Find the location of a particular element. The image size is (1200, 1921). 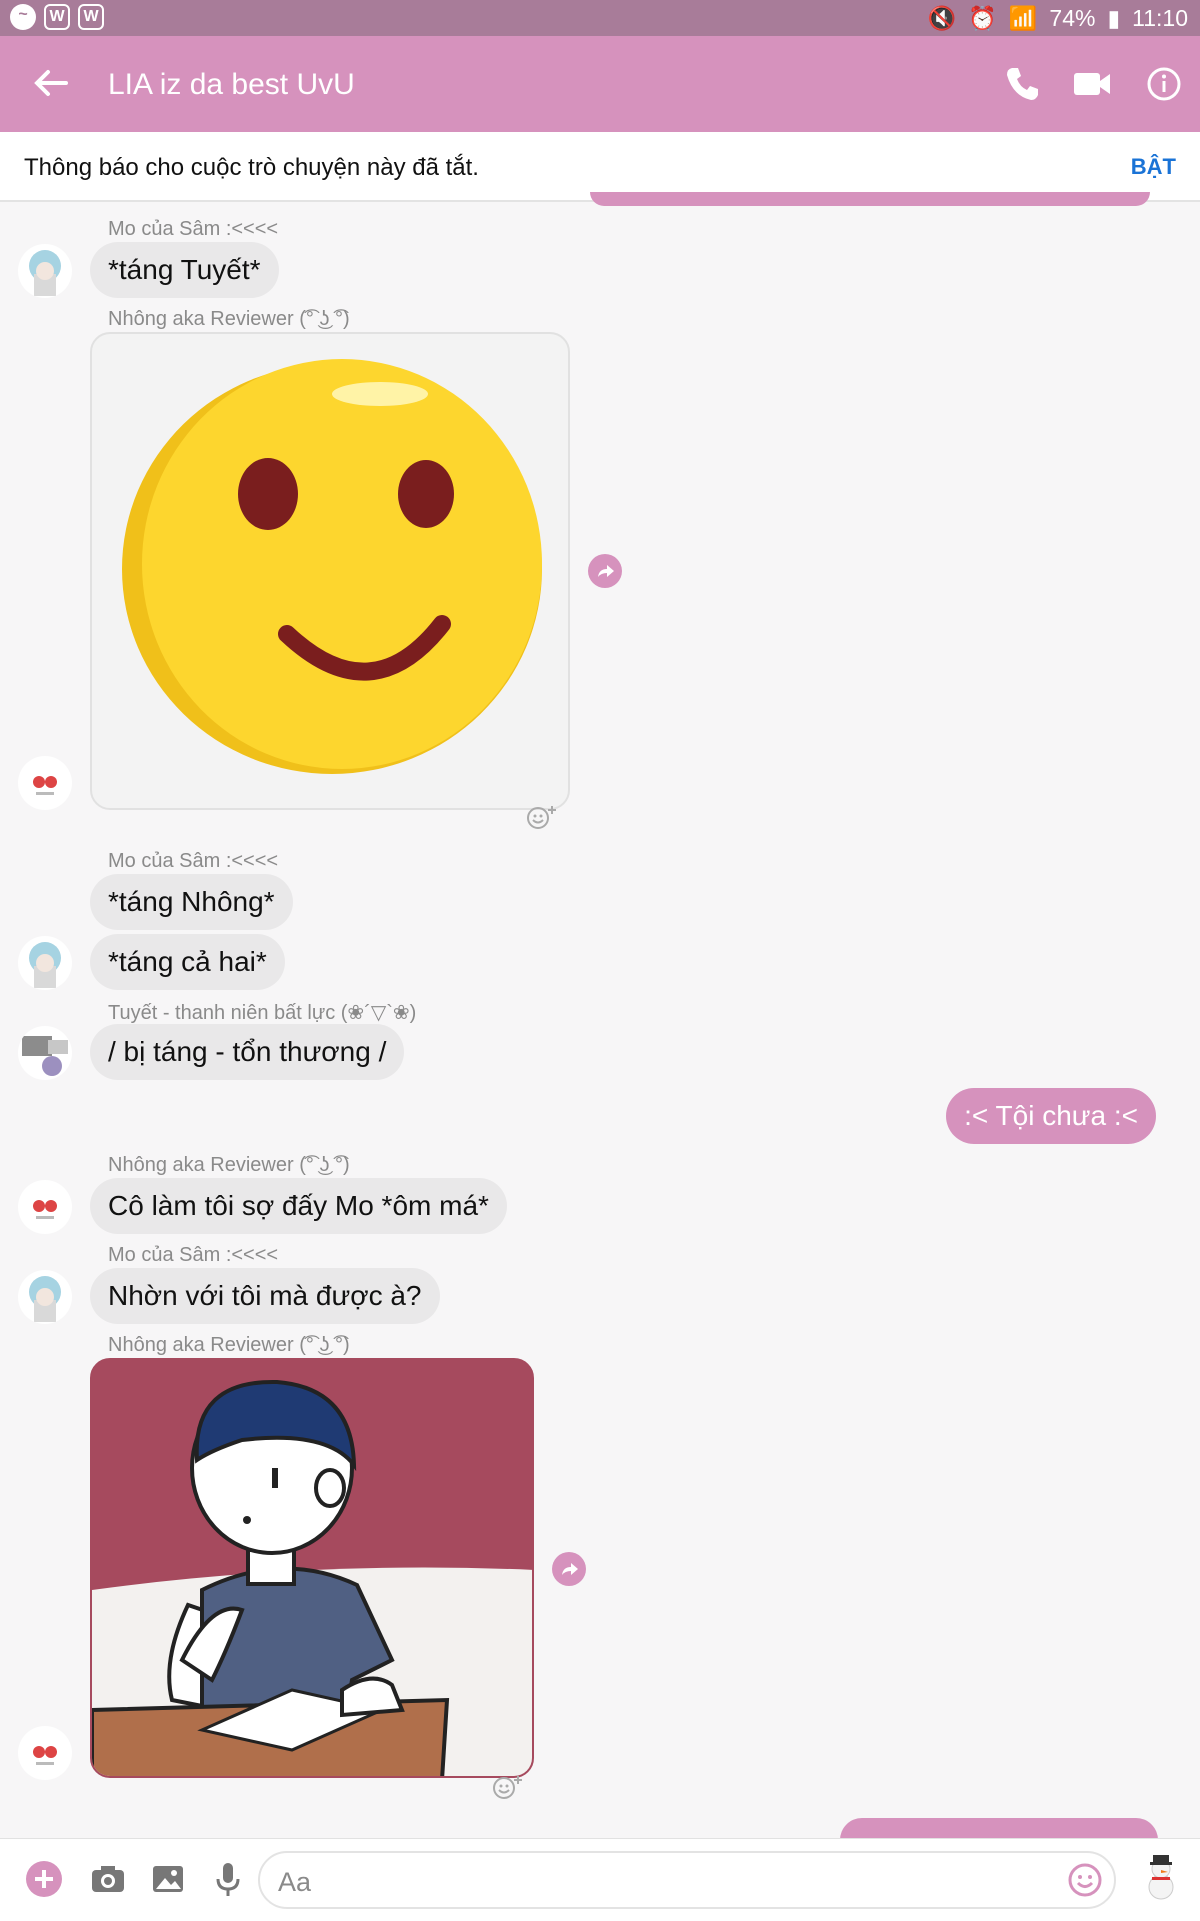

alarm-icon: ⏰ is located at coordinates (982, 18).